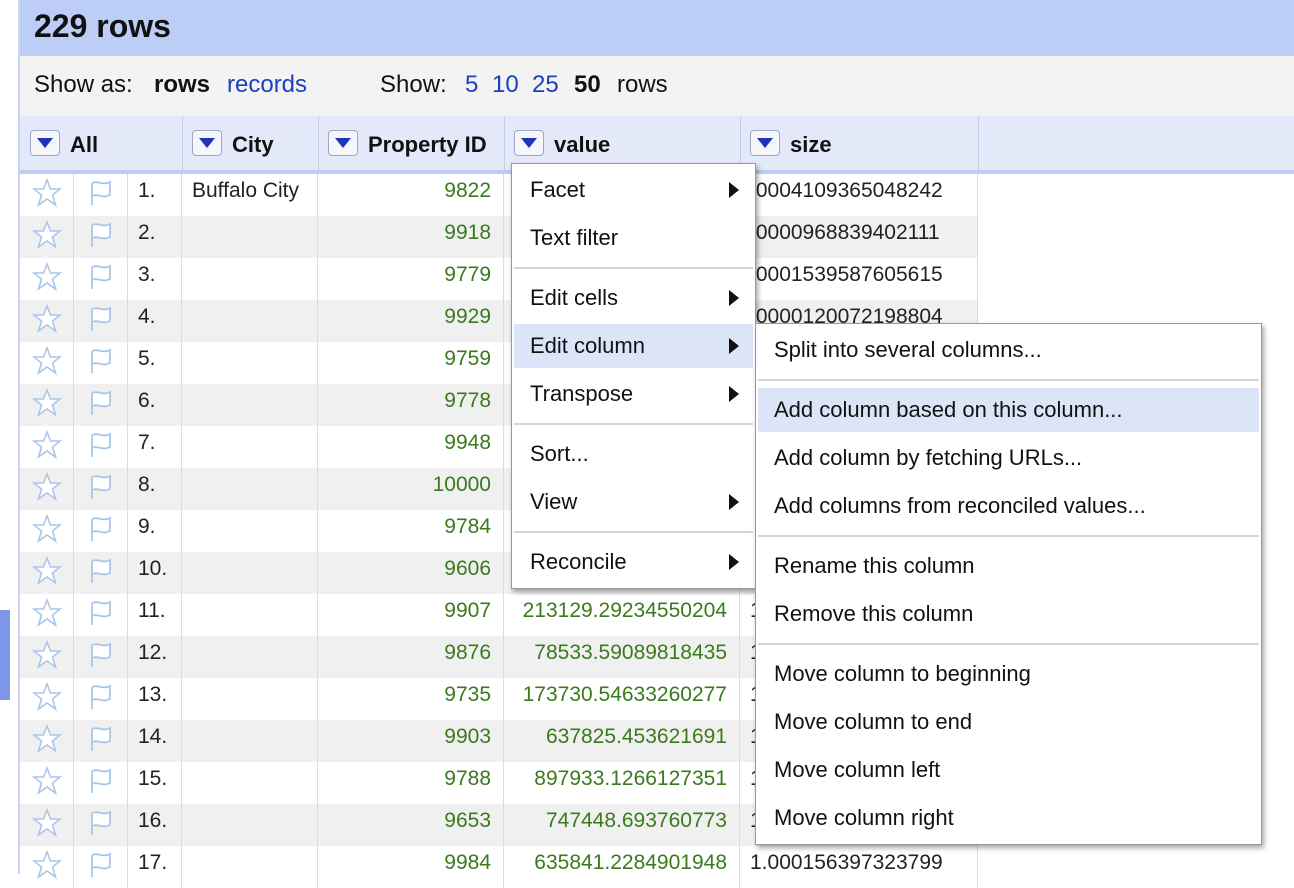 This screenshot has height=888, width=1294. What do you see at coordinates (411, 363) in the screenshot?
I see `cell-property-id: 9759` at bounding box center [411, 363].